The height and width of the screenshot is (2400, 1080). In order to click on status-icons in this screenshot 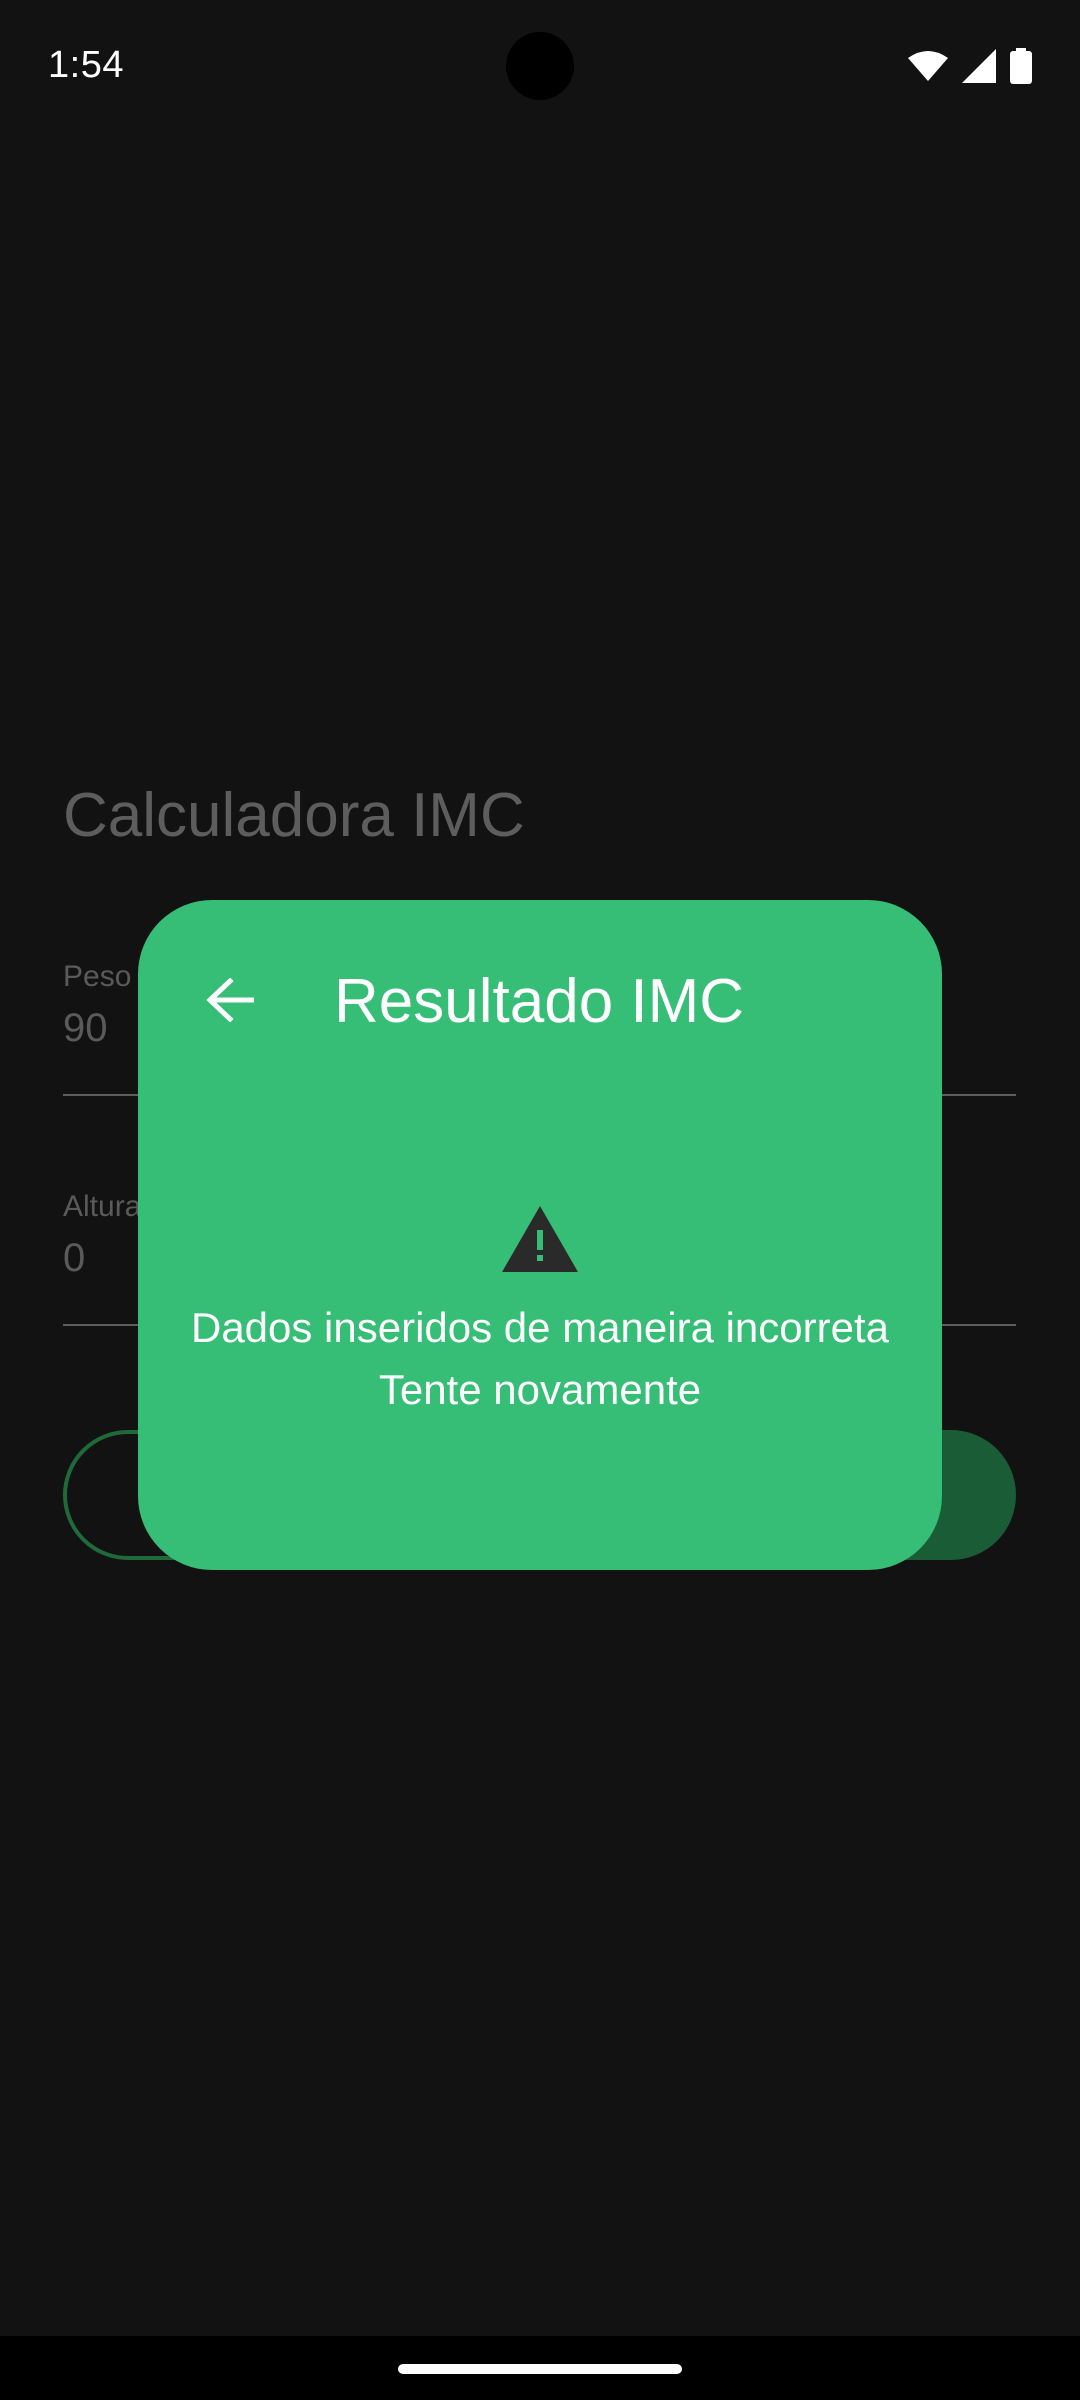, I will do `click(970, 68)`.